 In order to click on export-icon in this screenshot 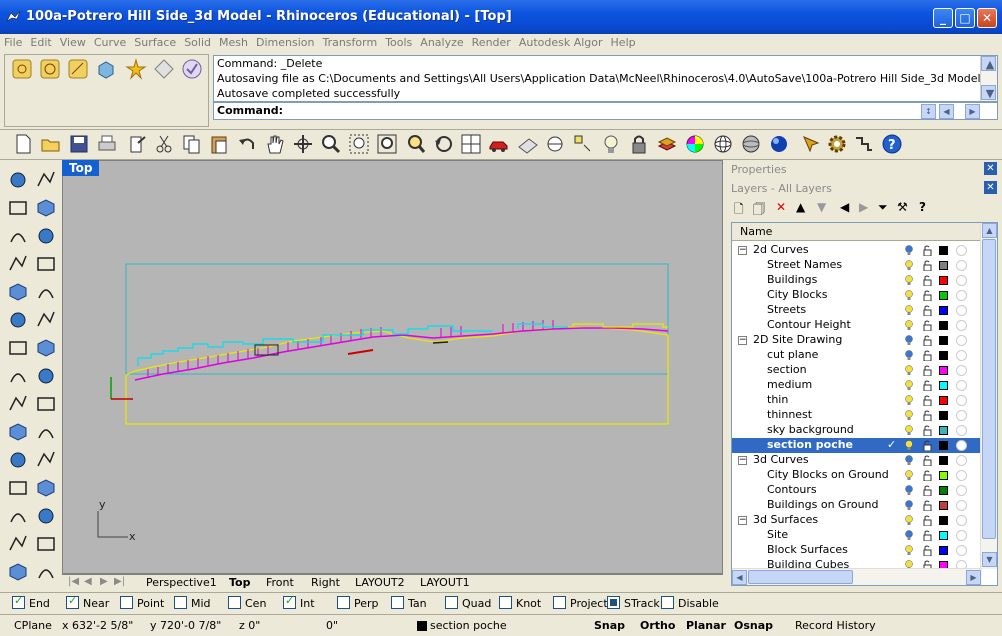, I will do `click(137, 144)`.